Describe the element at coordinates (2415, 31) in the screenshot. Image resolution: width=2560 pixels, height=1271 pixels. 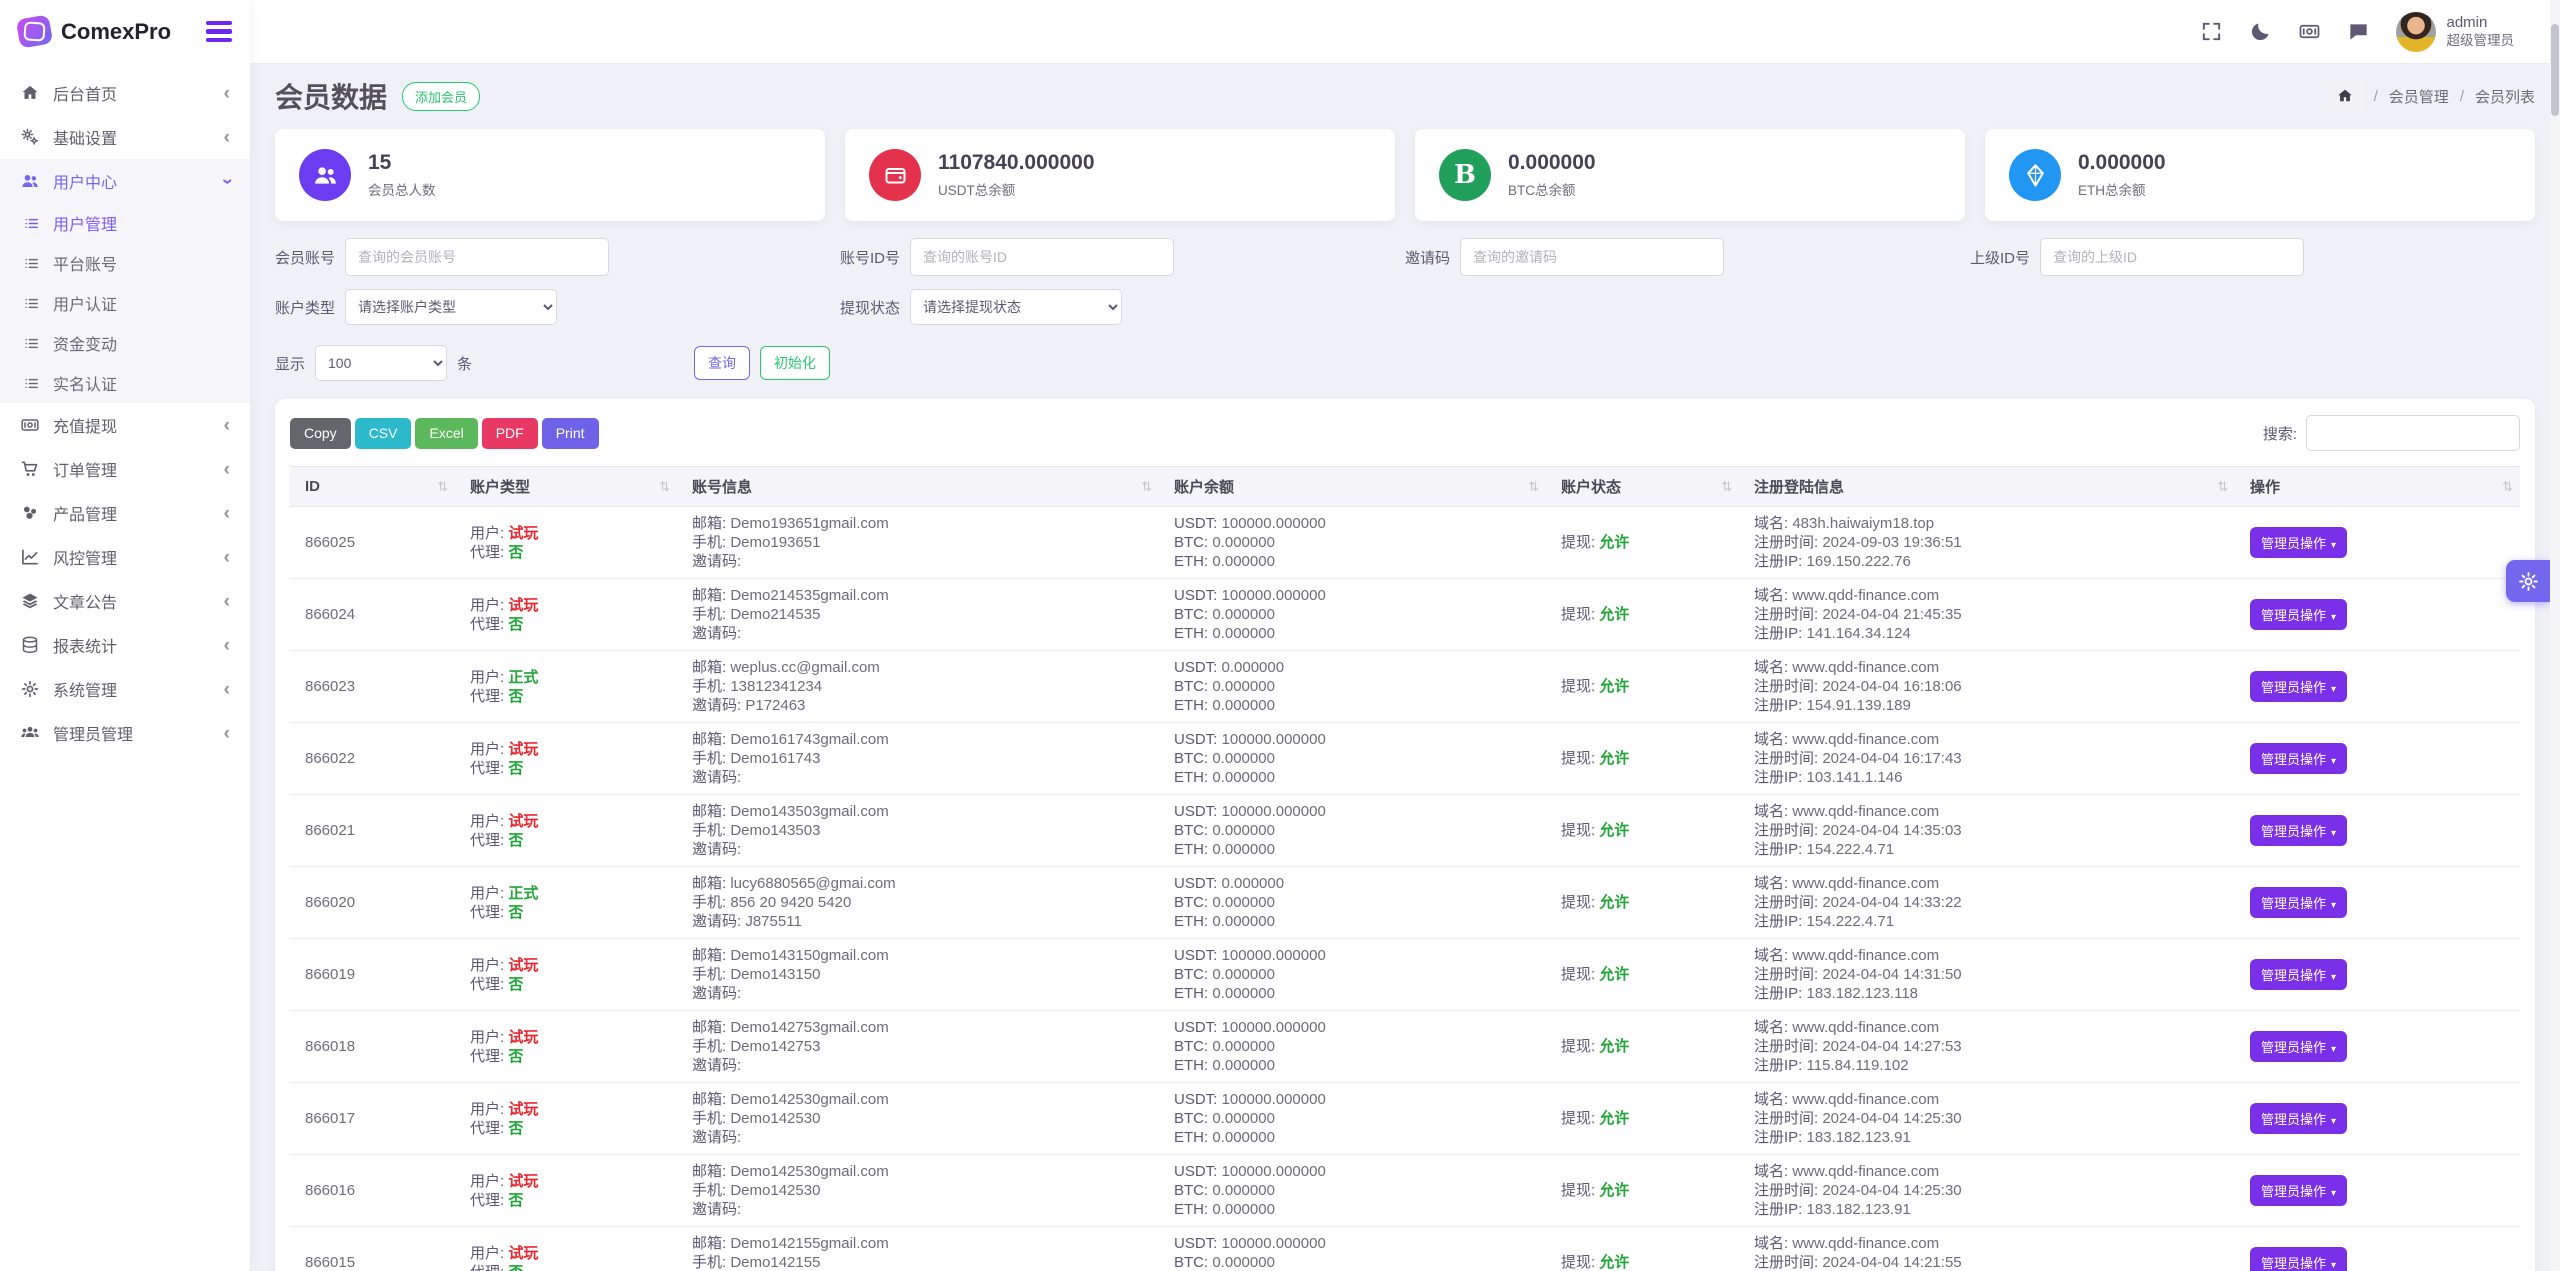
I see `avatar` at that location.